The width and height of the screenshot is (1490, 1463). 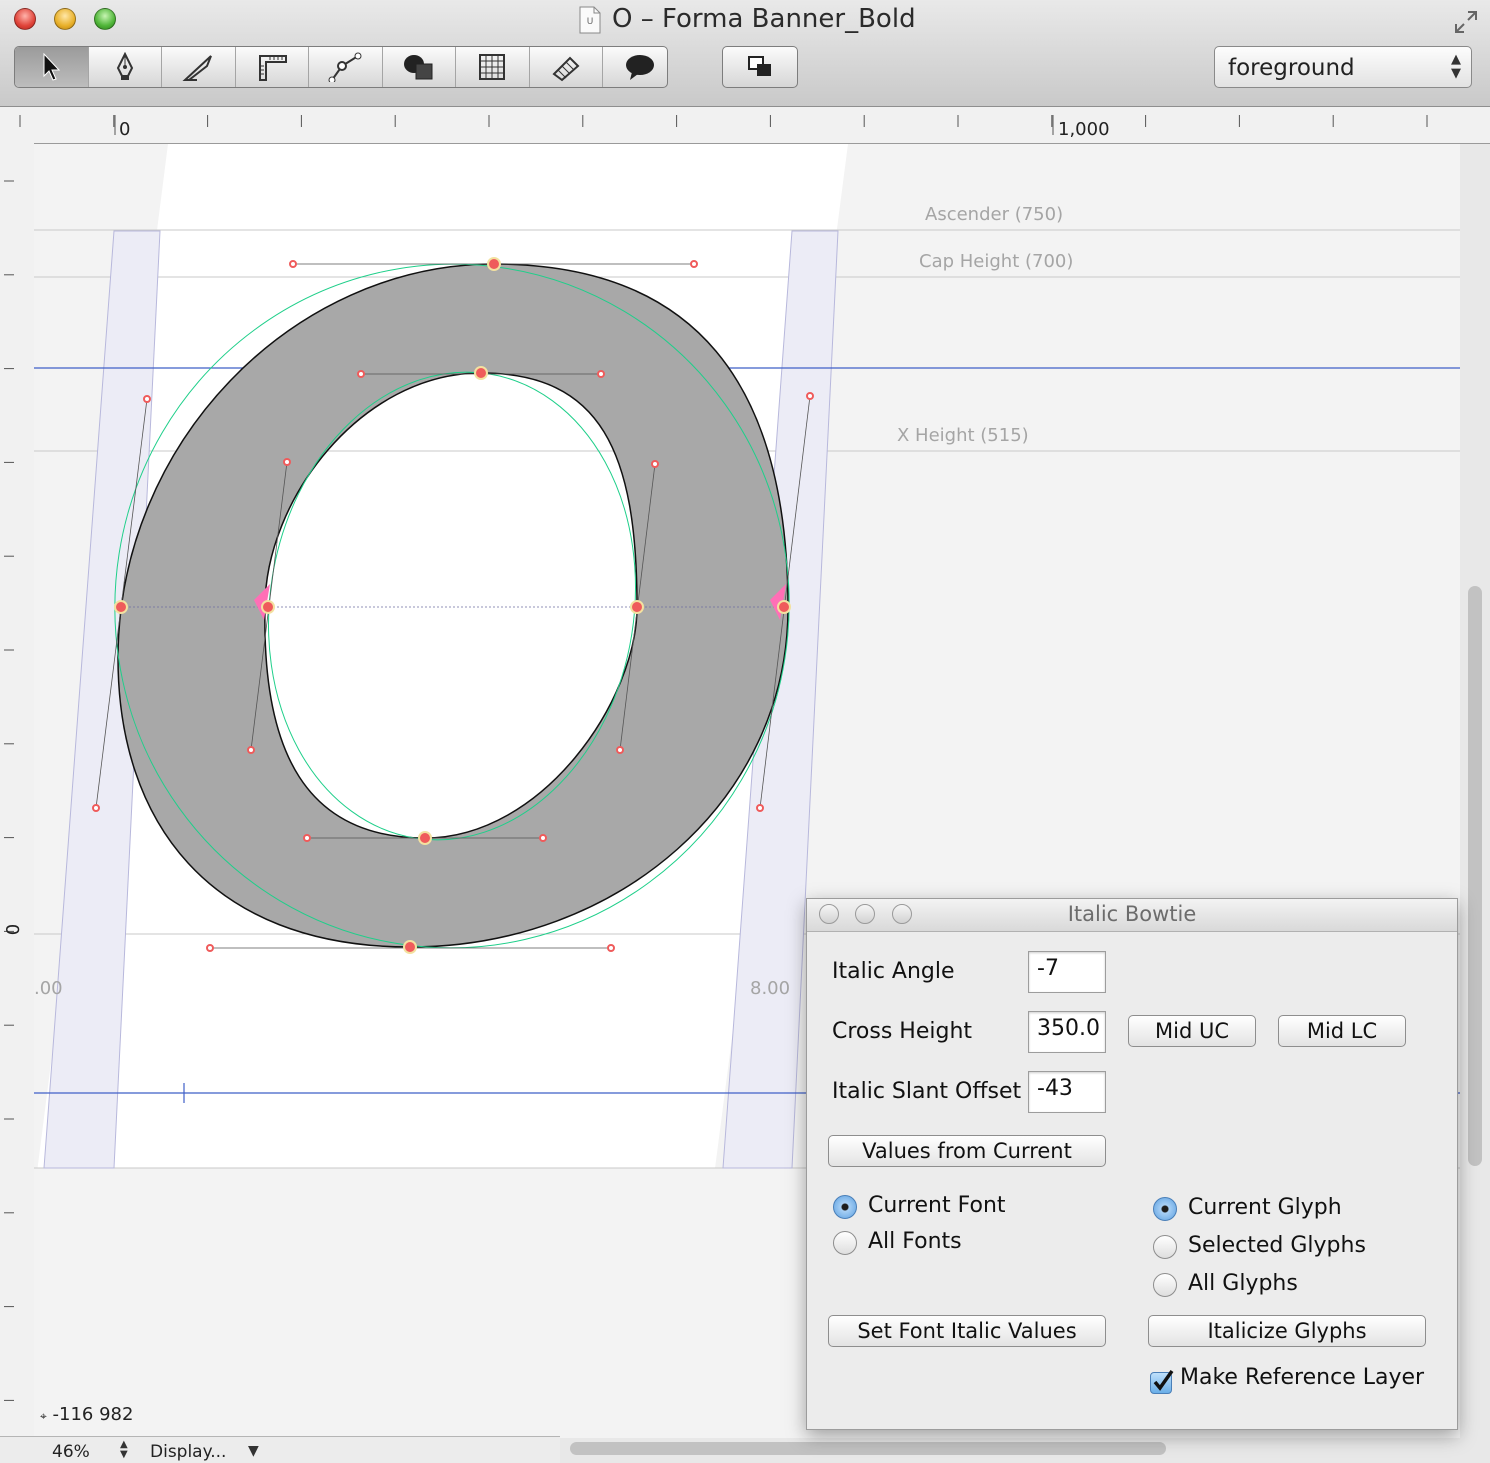 I want to click on cap-height-label: Cap Height (700), so click(x=996, y=261).